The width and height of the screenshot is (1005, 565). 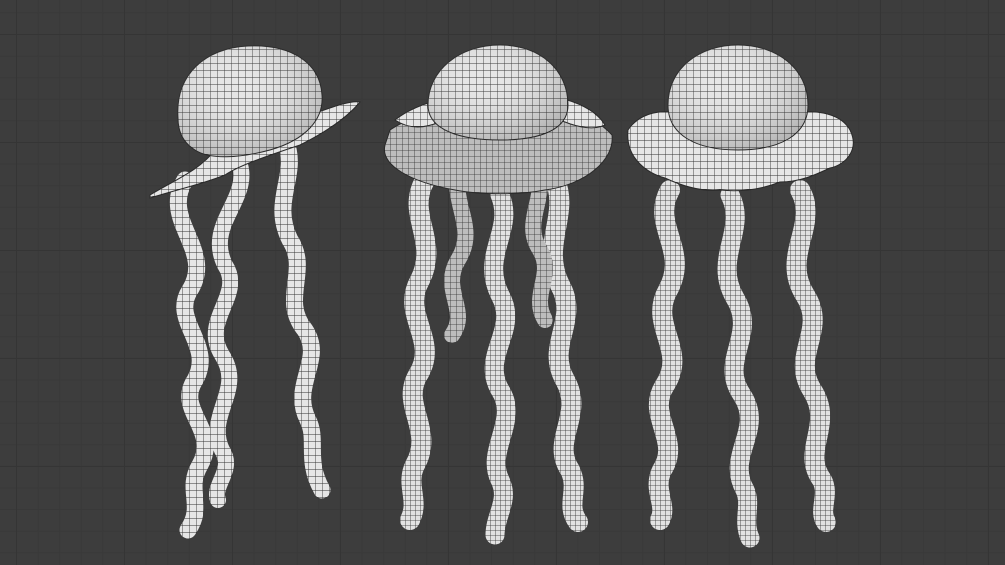 I want to click on tentacles-three-quarter, so click(x=494, y=348).